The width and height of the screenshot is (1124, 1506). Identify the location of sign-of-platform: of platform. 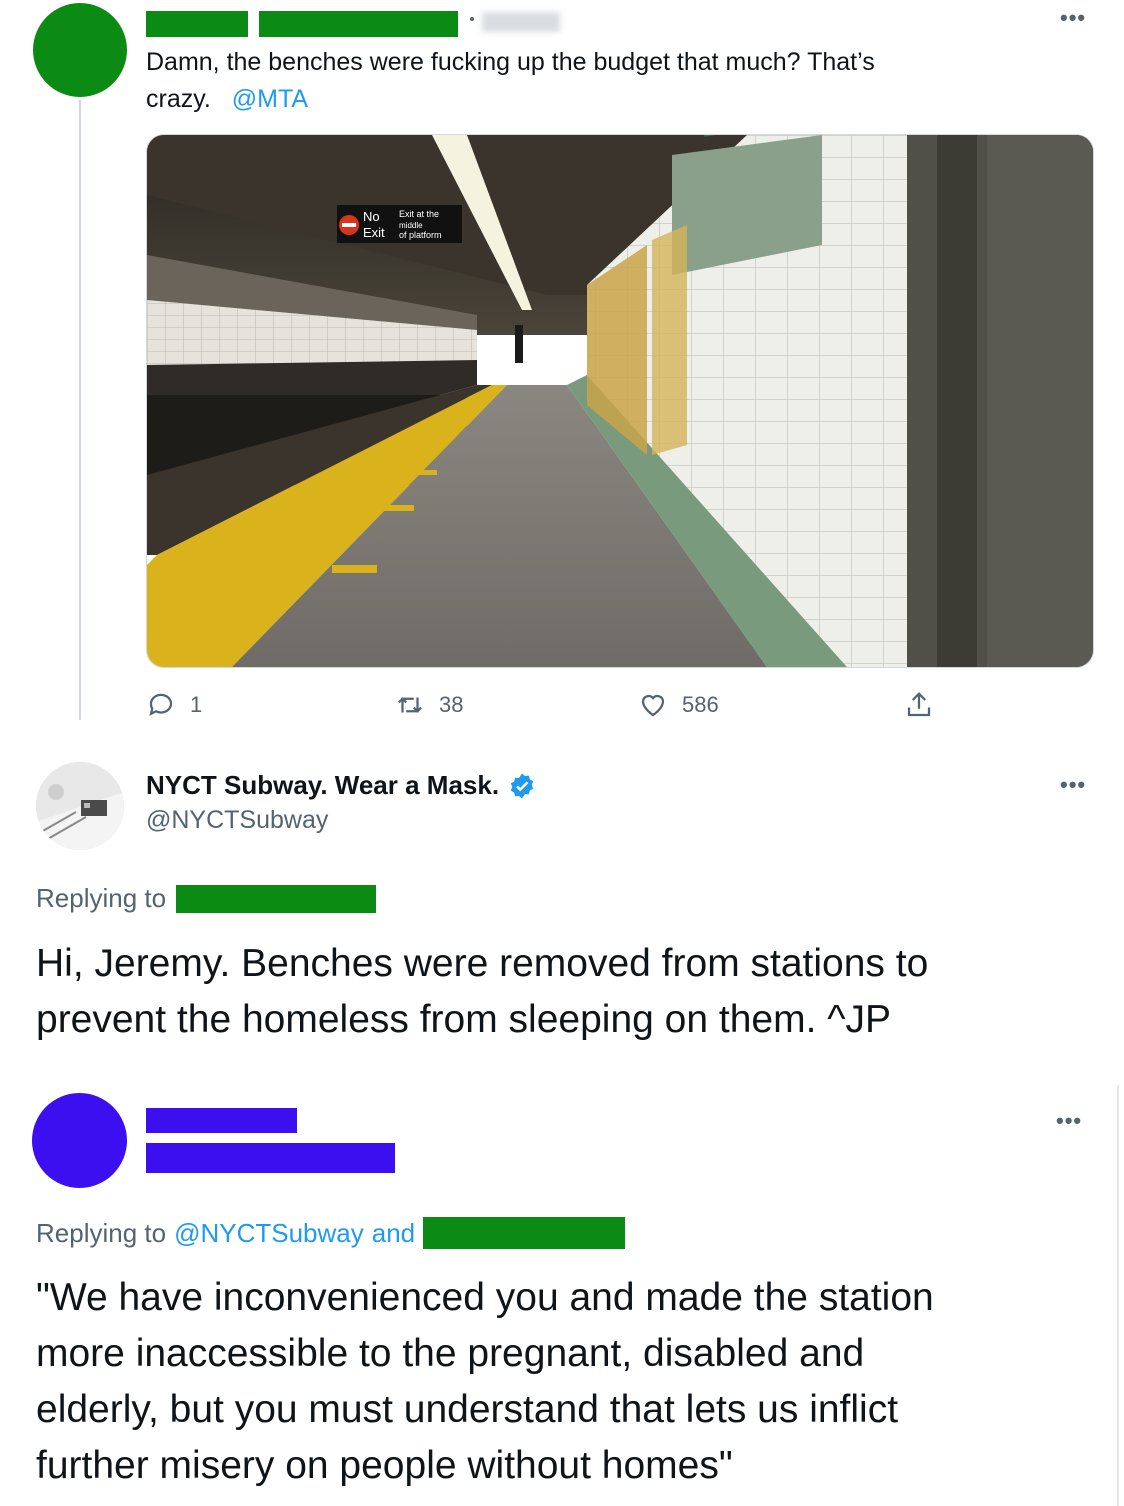
(420, 235).